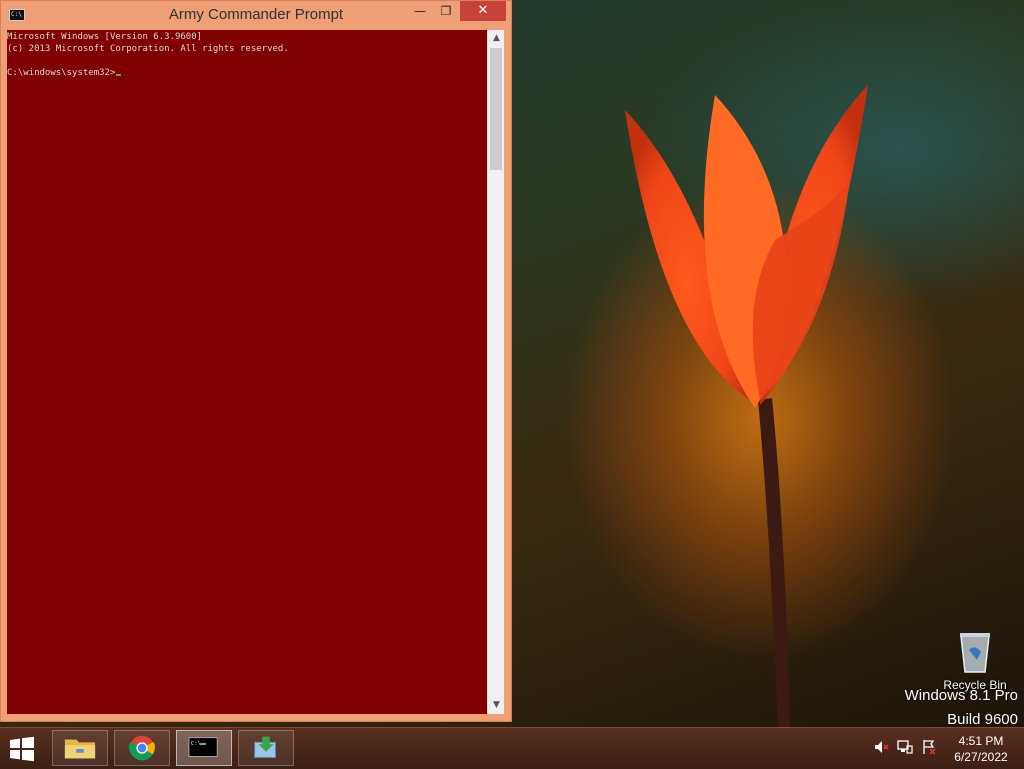 The height and width of the screenshot is (769, 1024). Describe the element at coordinates (256, 15) in the screenshot. I see `title-bar: C:\ Army Commander Prompt — ❐ ✕` at that location.